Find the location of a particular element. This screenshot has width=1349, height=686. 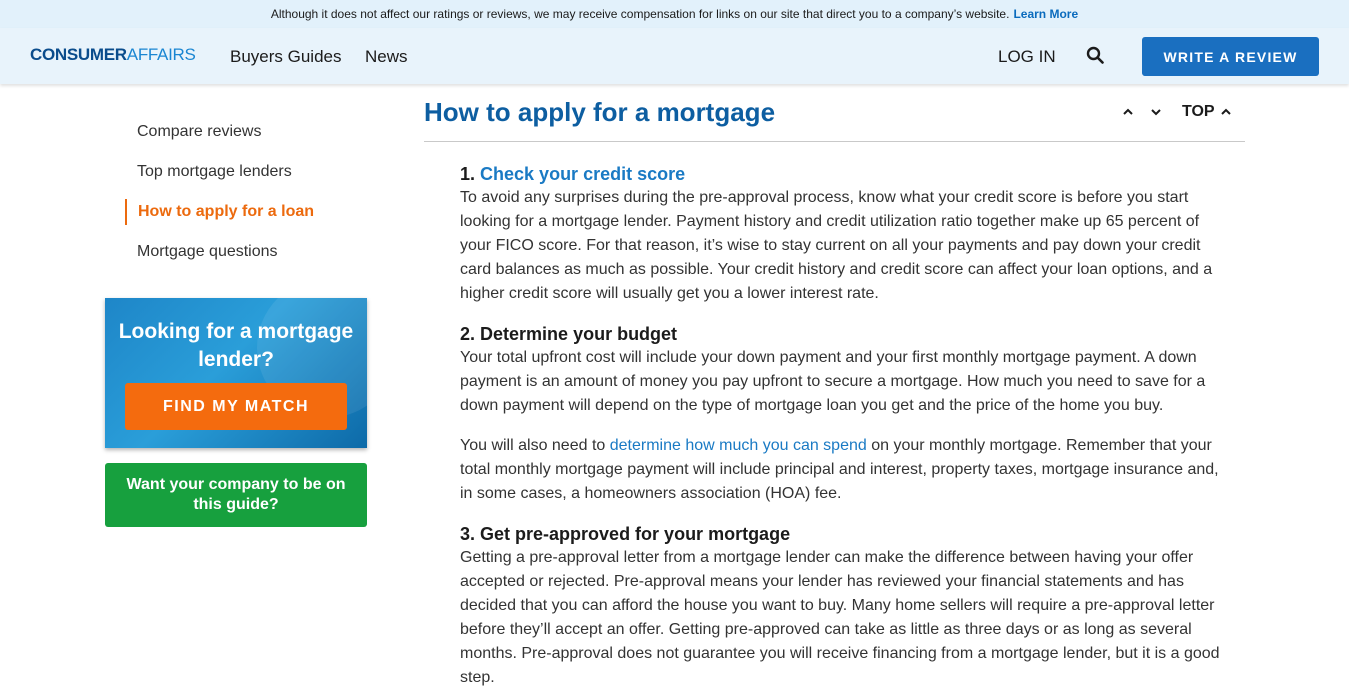

nav-buyers-guides: Buyers Guides is located at coordinates (286, 57).